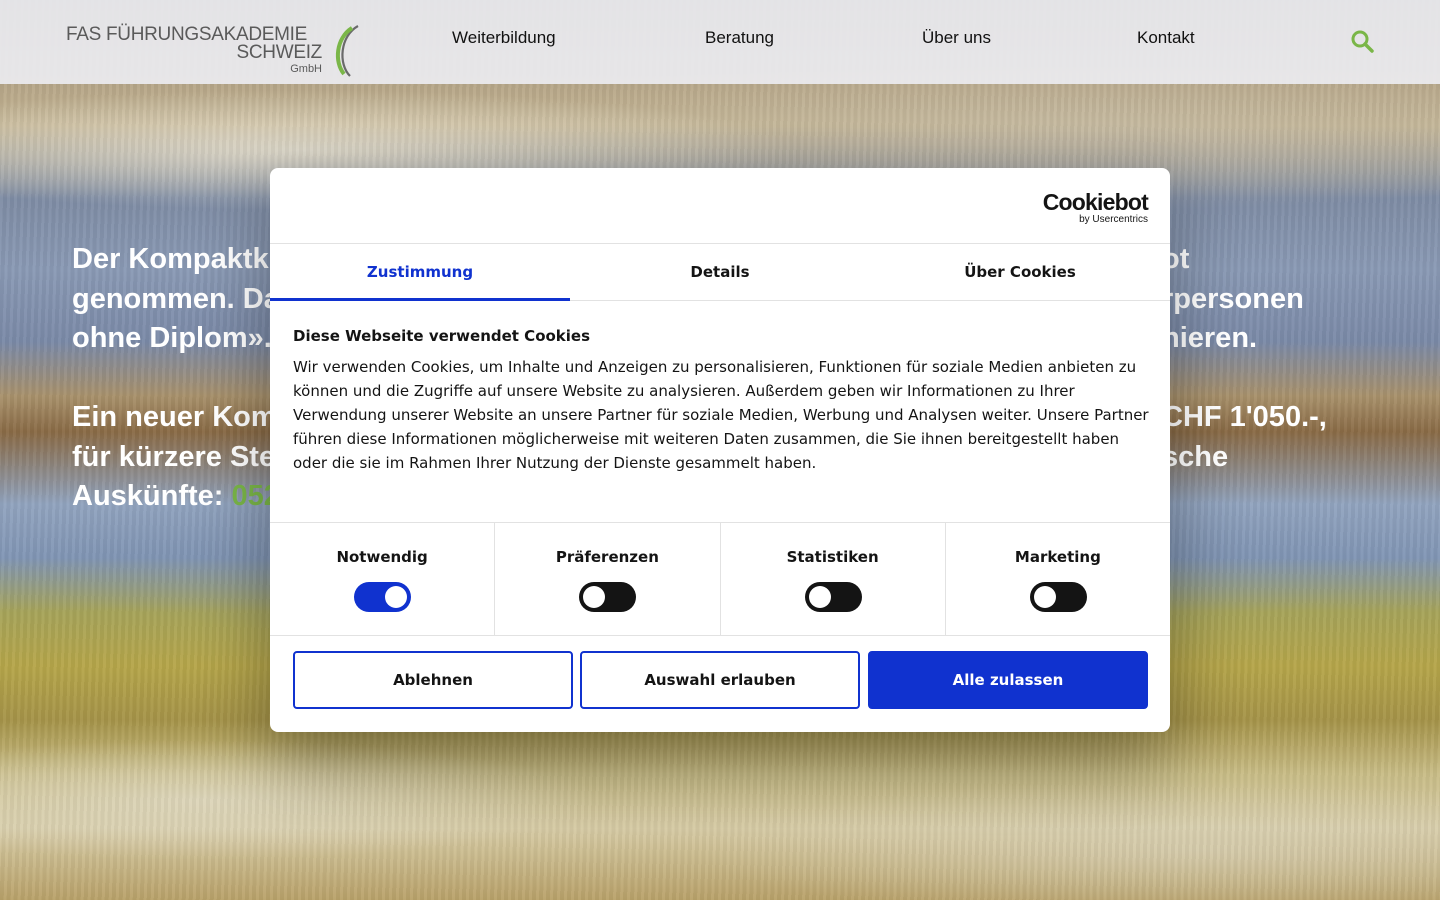  I want to click on toggle-label-marketing: Marketing, so click(1057, 557).